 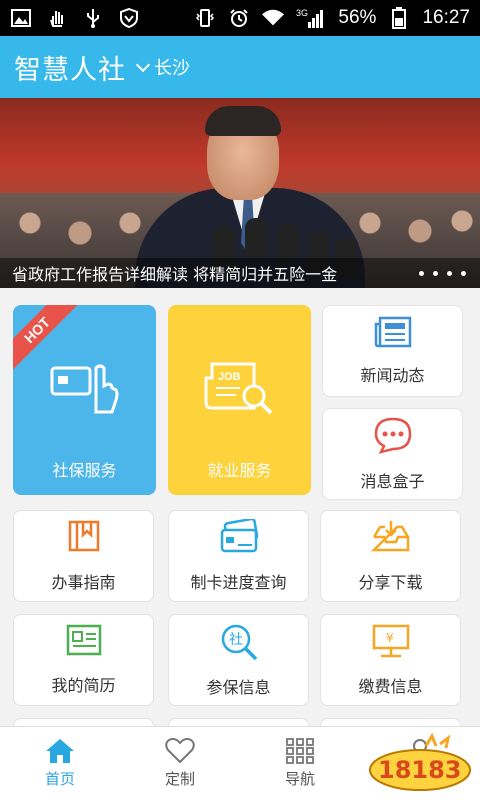 I want to click on resume-tile: 我的简历, so click(x=83, y=660).